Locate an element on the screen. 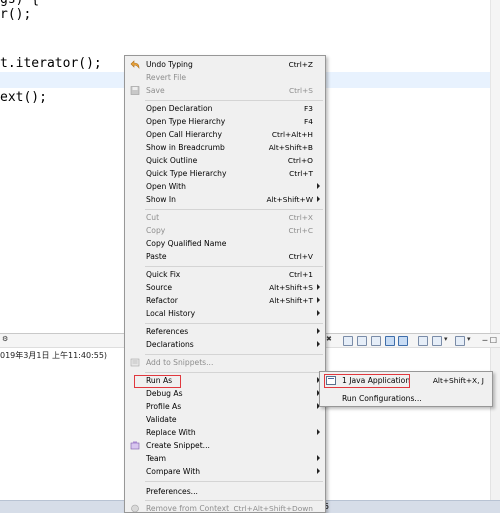 This screenshot has height=513, width=500. show-on-output-icon is located at coordinates (390, 341).